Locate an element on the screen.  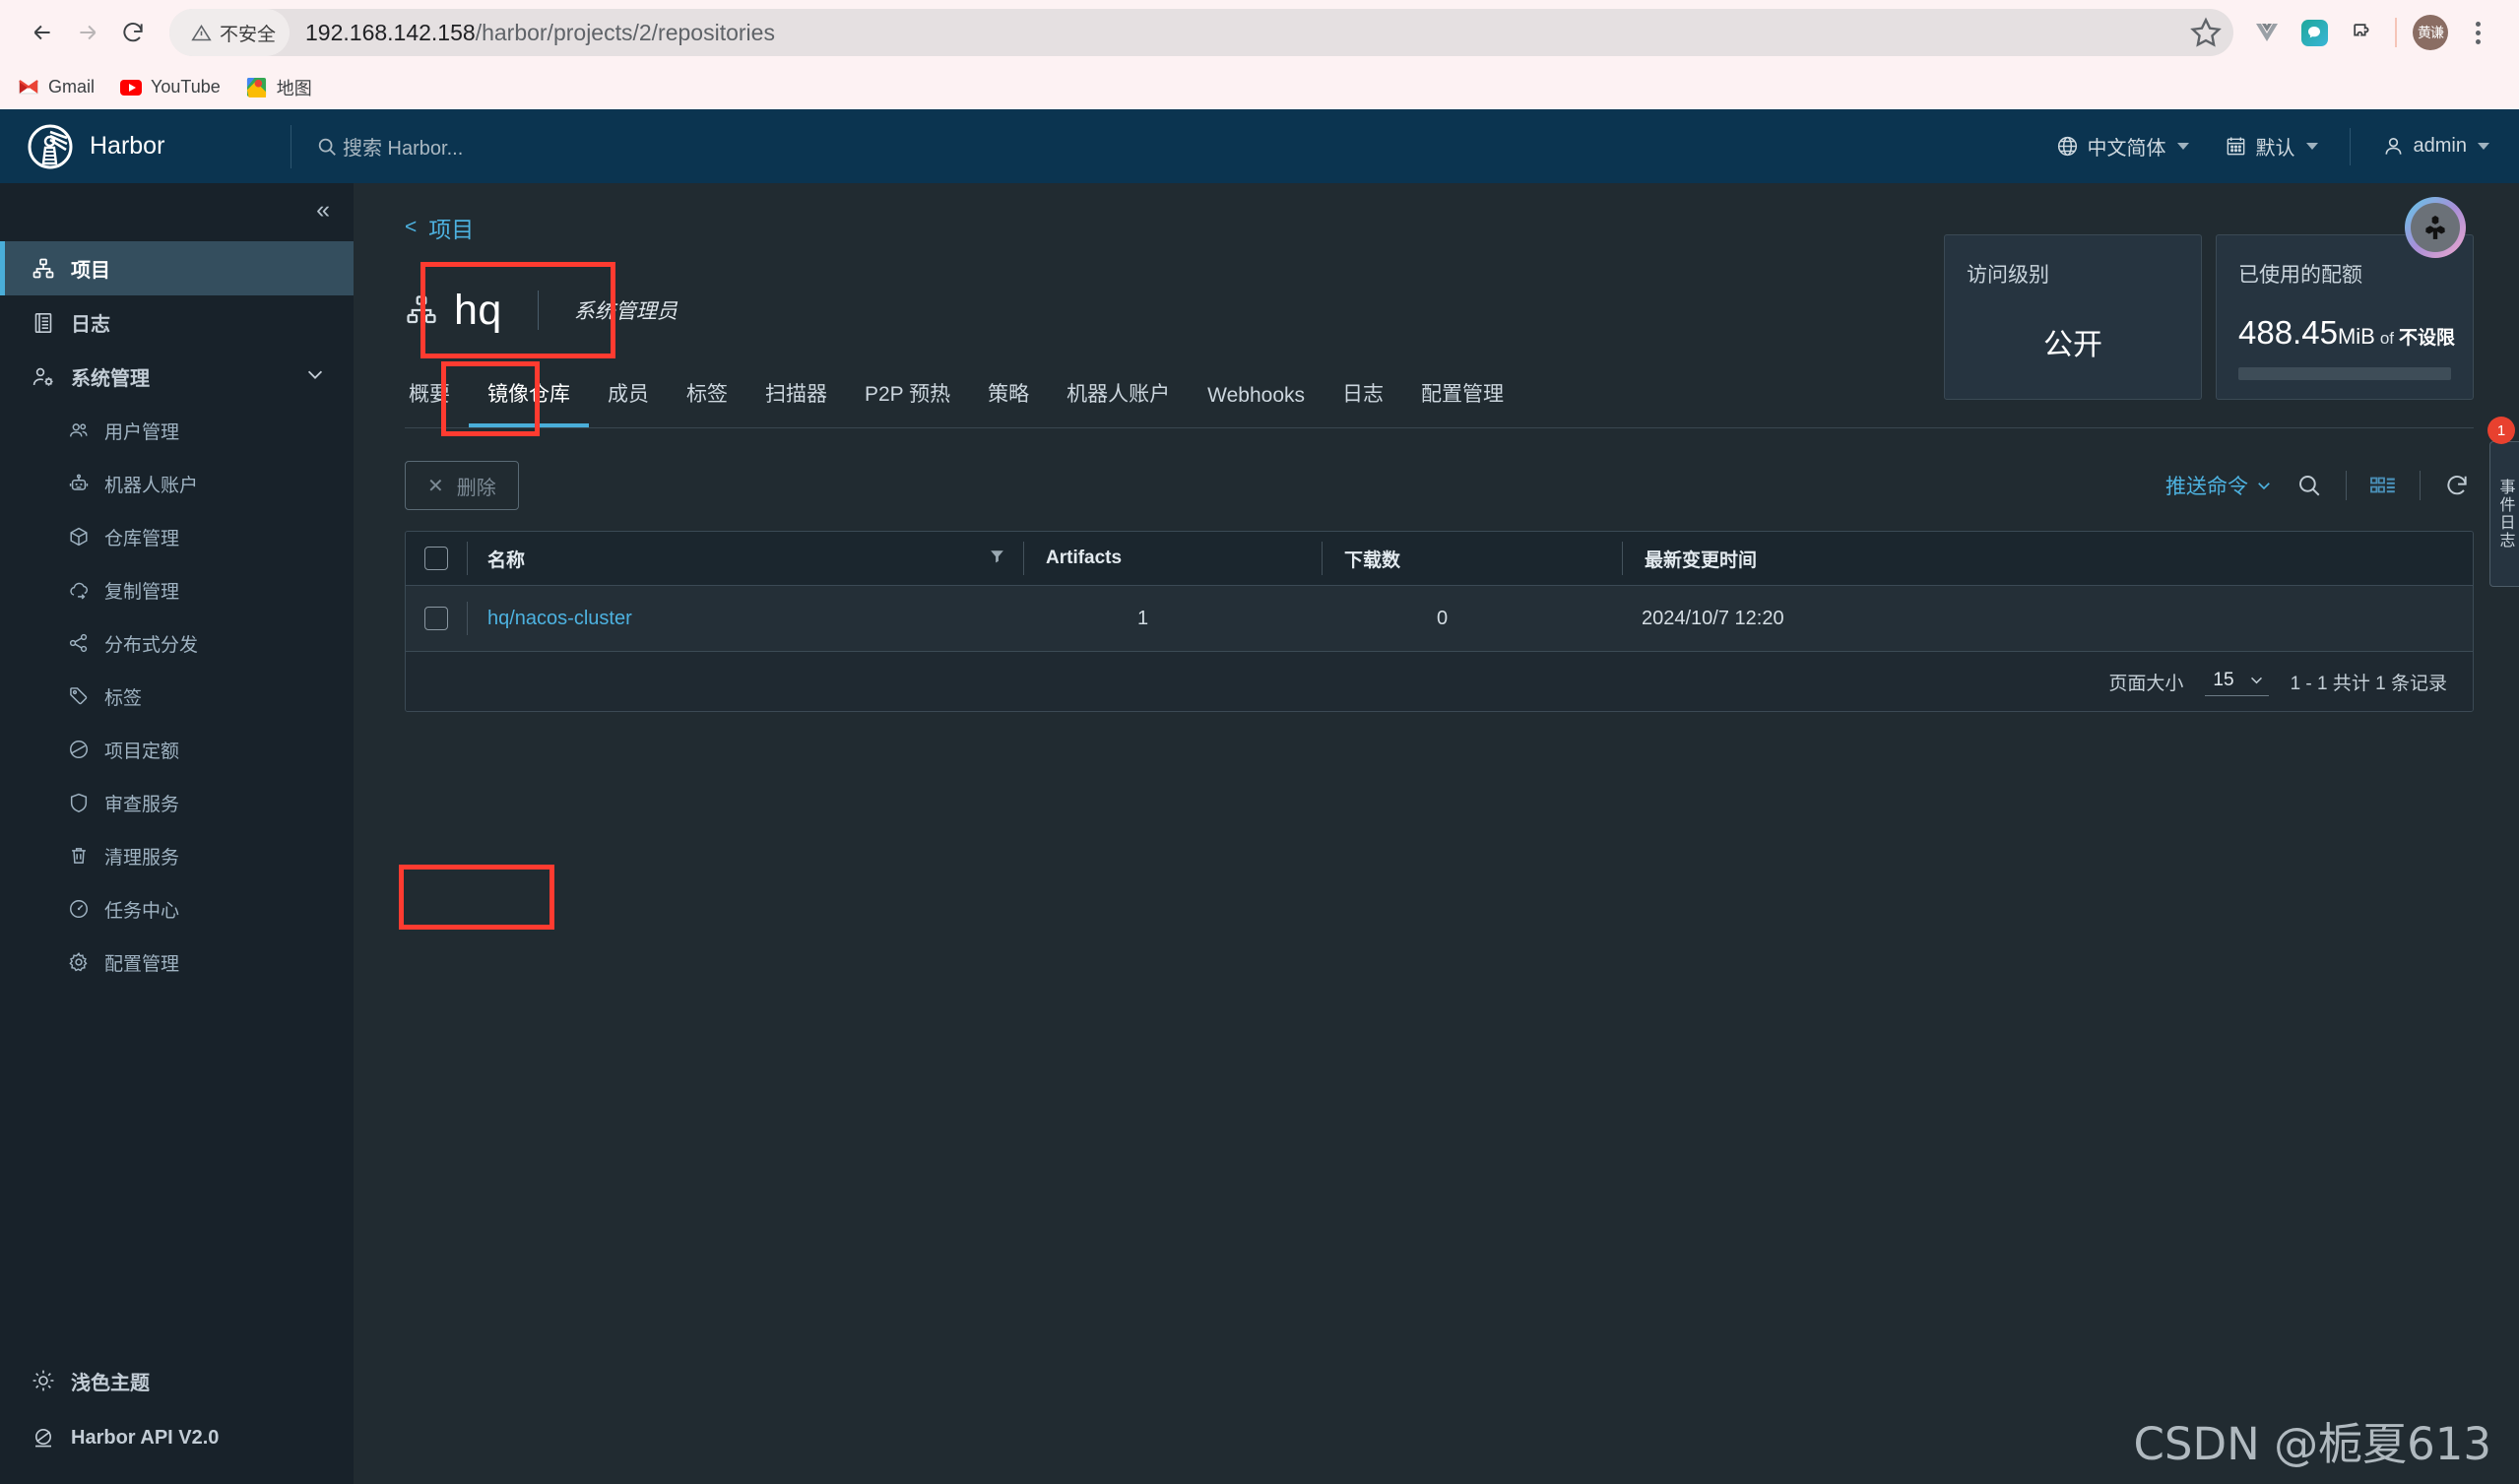
select-all-checkbox is located at coordinates (436, 558).